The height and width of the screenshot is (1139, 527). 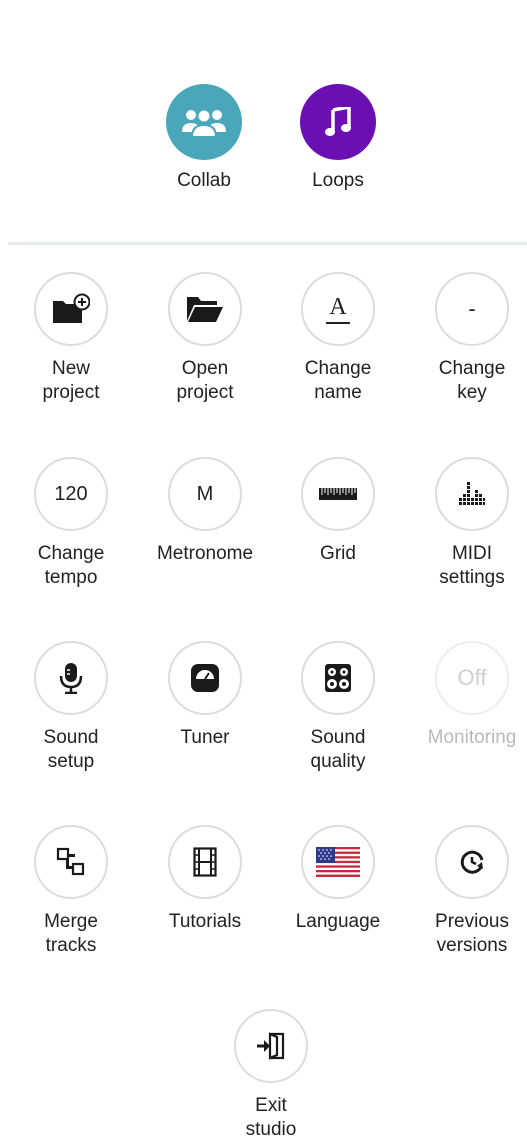 I want to click on open-project-button: Open project, so click(x=205, y=338).